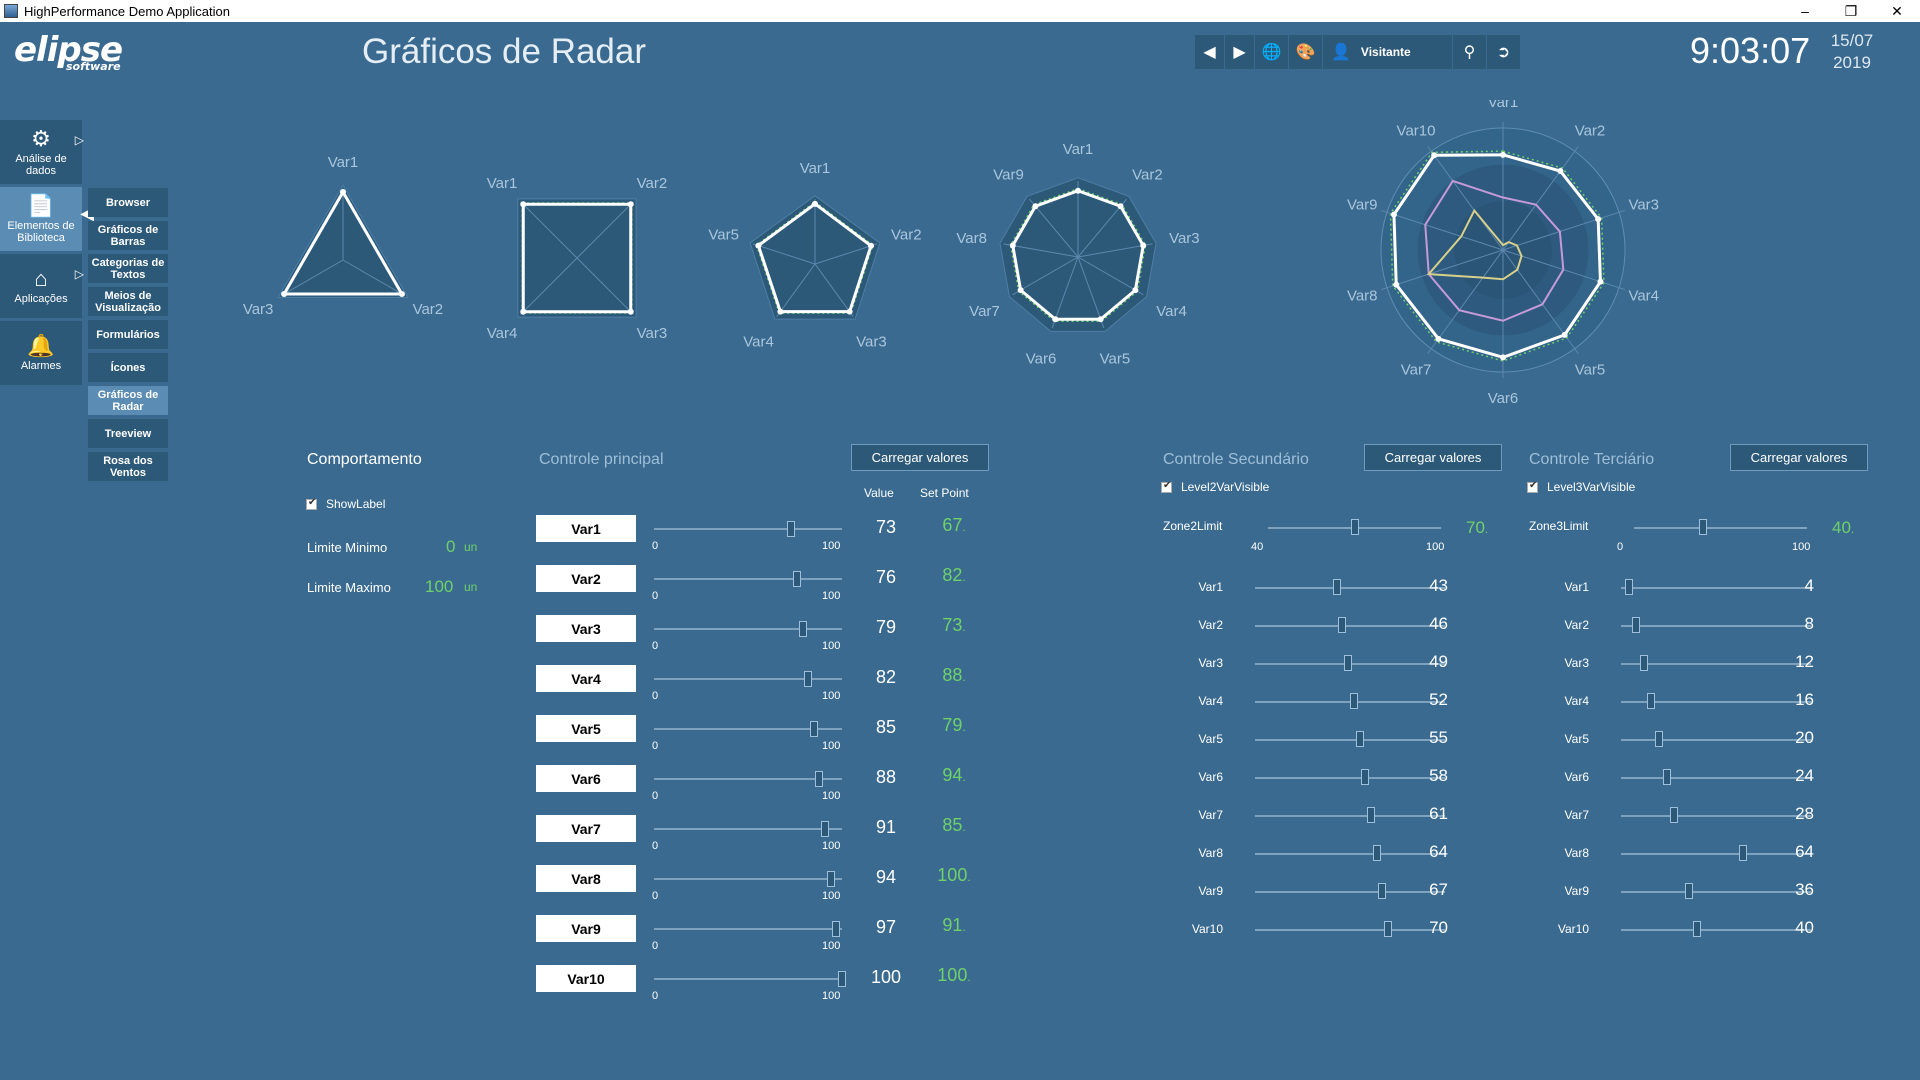  I want to click on terciario-var-value: 12, so click(1804, 661).